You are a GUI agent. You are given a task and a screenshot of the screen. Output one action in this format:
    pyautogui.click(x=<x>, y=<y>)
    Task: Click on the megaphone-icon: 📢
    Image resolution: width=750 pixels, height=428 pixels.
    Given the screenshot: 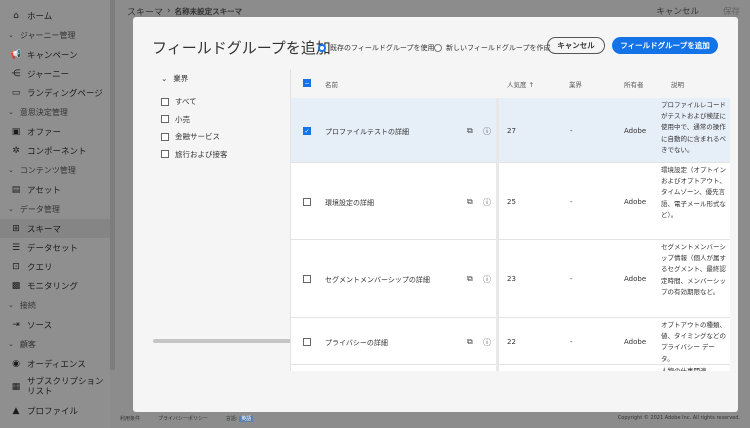 What is the action you would take?
    pyautogui.click(x=16, y=54)
    